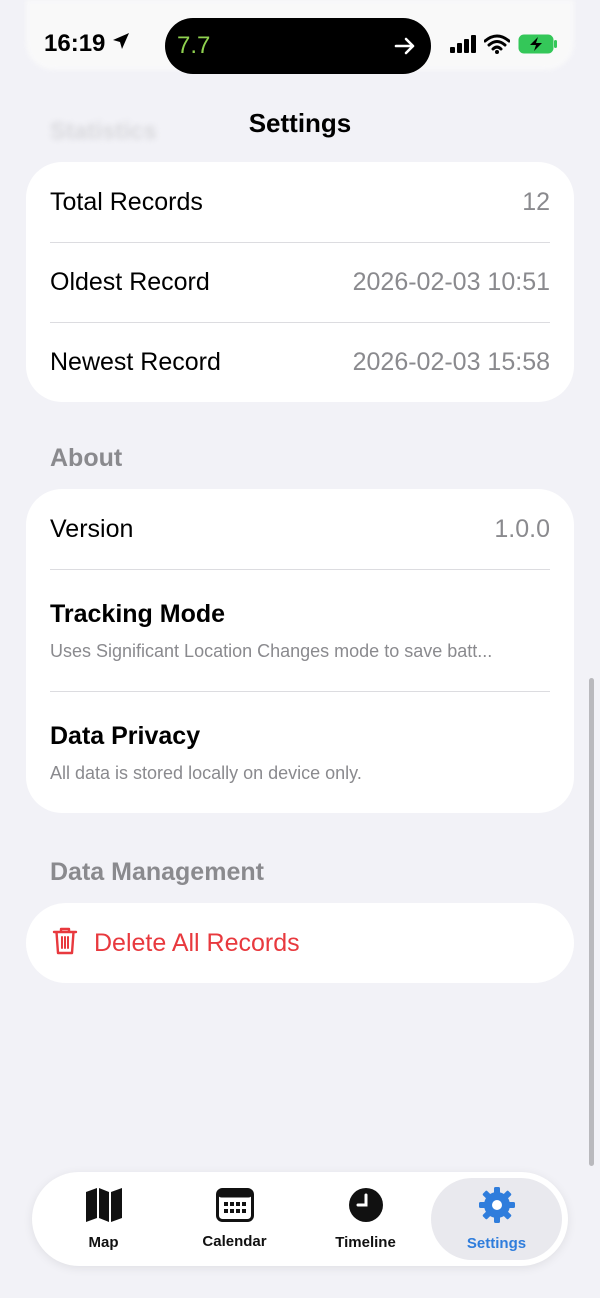 This screenshot has height=1298, width=600. Describe the element at coordinates (591, 922) in the screenshot. I see `scroll-indicator` at that location.